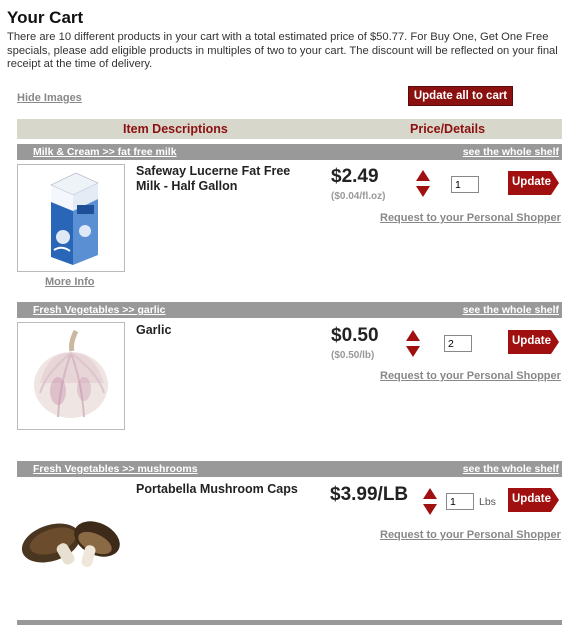 The image size is (581, 625). What do you see at coordinates (175, 129) in the screenshot?
I see `item-descriptions-header: Item Descriptions` at bounding box center [175, 129].